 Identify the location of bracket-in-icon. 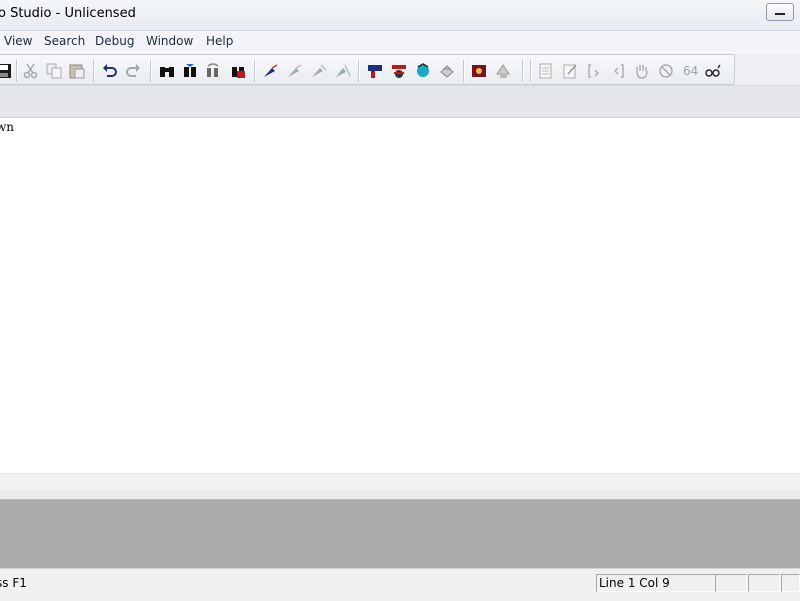
(594, 71).